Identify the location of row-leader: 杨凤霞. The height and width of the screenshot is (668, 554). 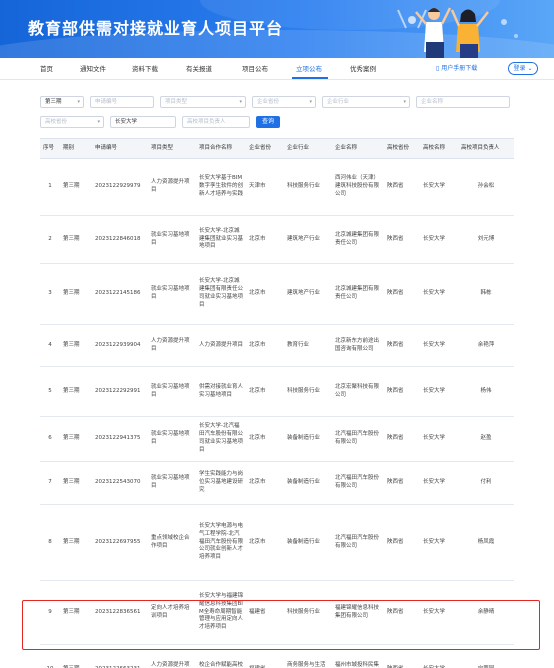
(486, 542).